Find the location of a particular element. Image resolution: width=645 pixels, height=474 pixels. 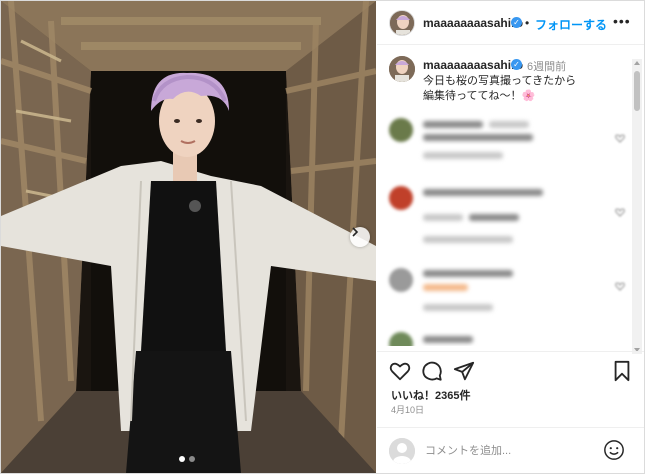

default-avatar-icon is located at coordinates (402, 451).